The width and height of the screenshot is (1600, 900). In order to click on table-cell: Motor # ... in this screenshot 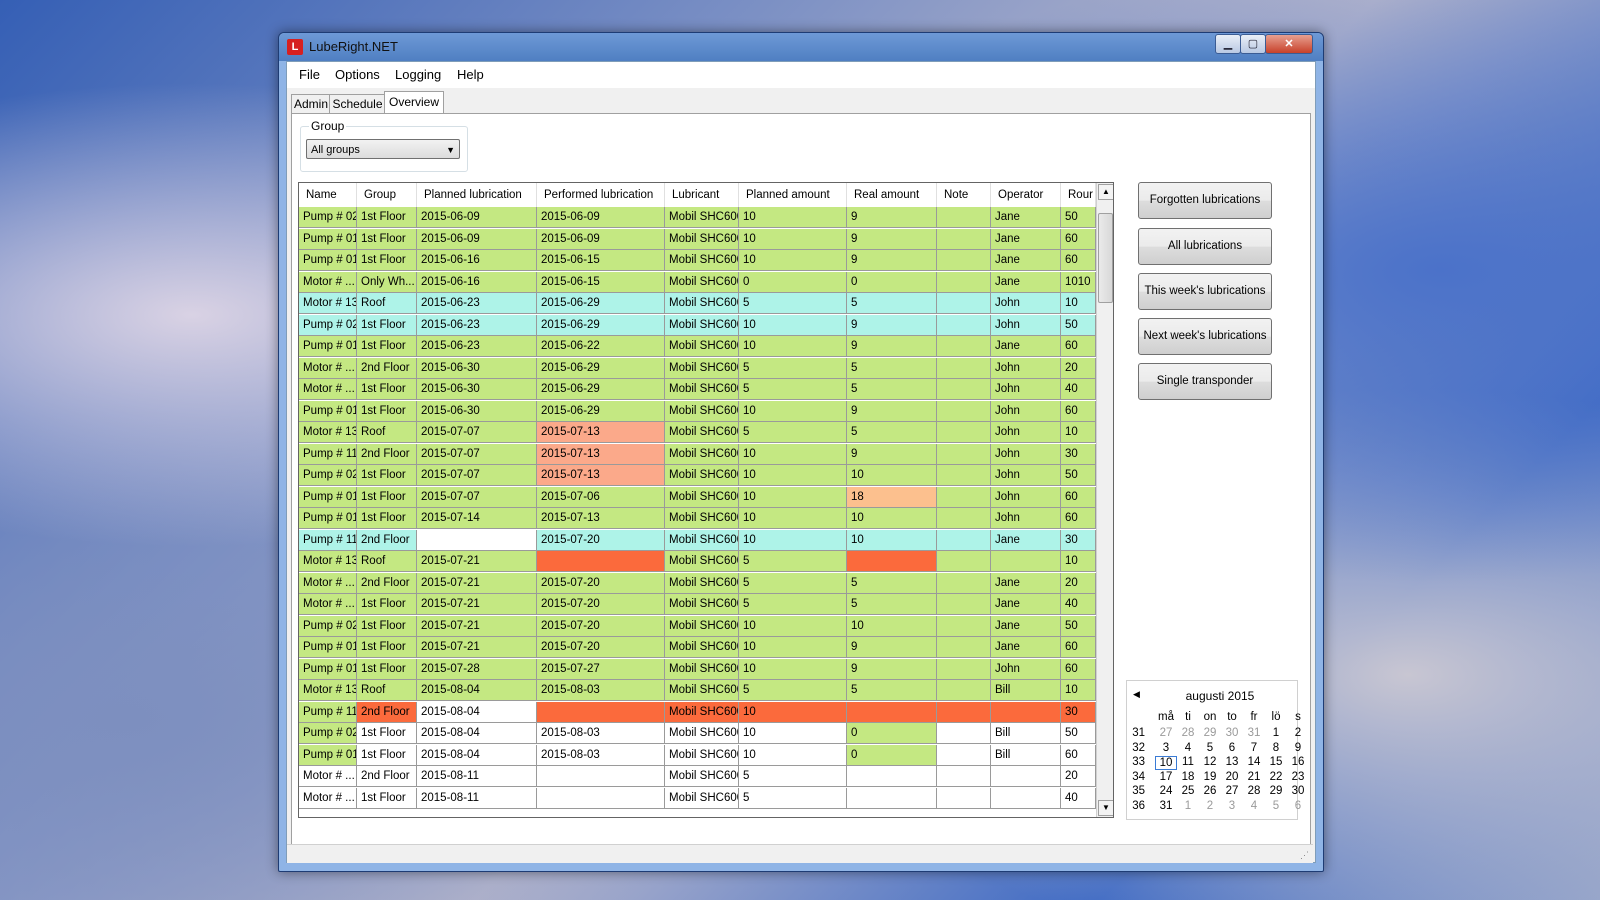, I will do `click(328, 583)`.